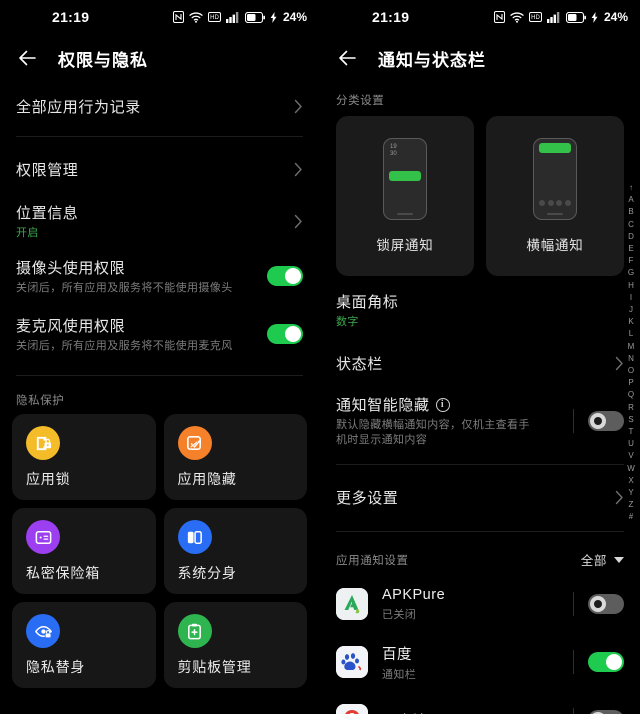 The width and height of the screenshot is (640, 714). What do you see at coordinates (631, 310) in the screenshot?
I see `alpha-index-item: J` at bounding box center [631, 310].